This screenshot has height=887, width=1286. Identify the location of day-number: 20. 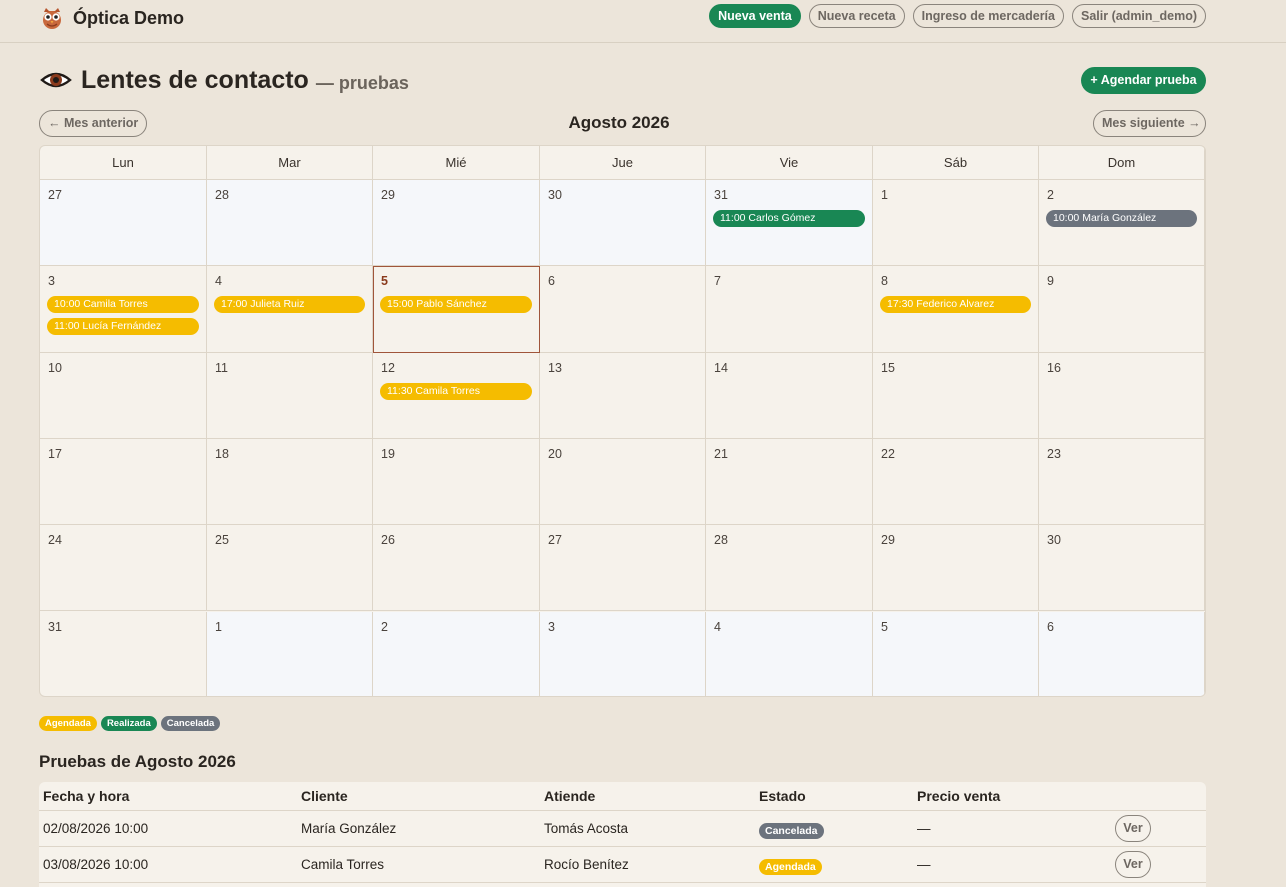
(555, 453).